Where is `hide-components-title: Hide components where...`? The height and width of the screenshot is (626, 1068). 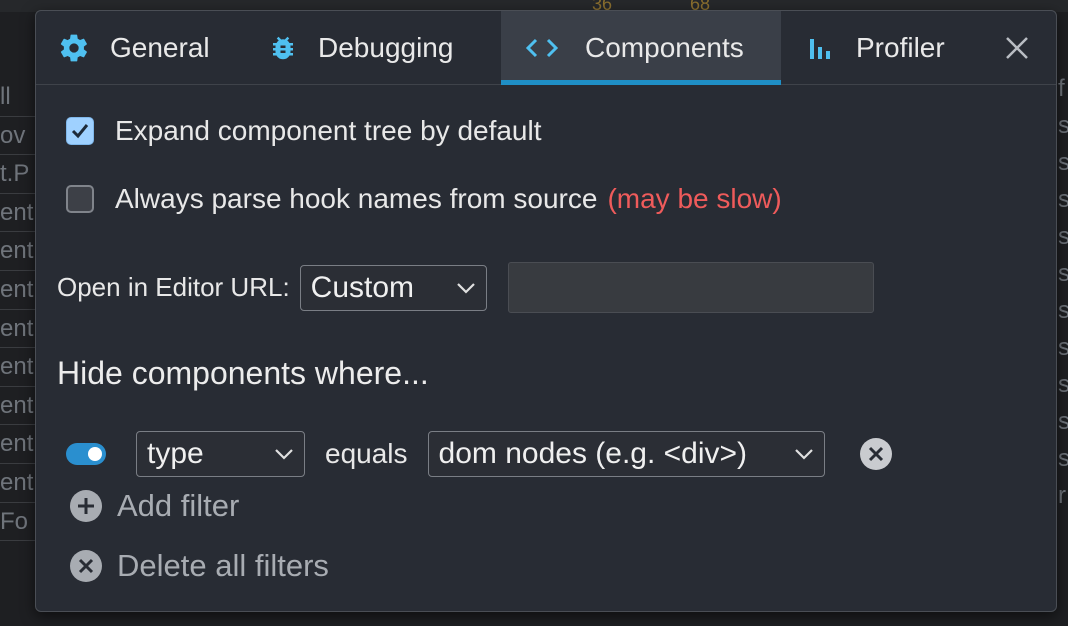
hide-components-title: Hide components where... is located at coordinates (243, 373).